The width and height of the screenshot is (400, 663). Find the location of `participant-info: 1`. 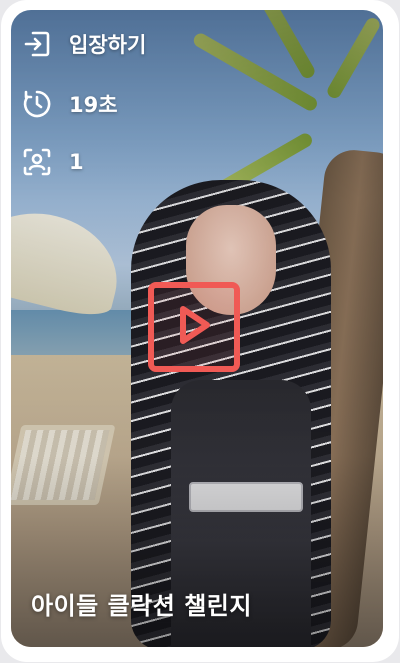

participant-info: 1 is located at coordinates (52, 162).